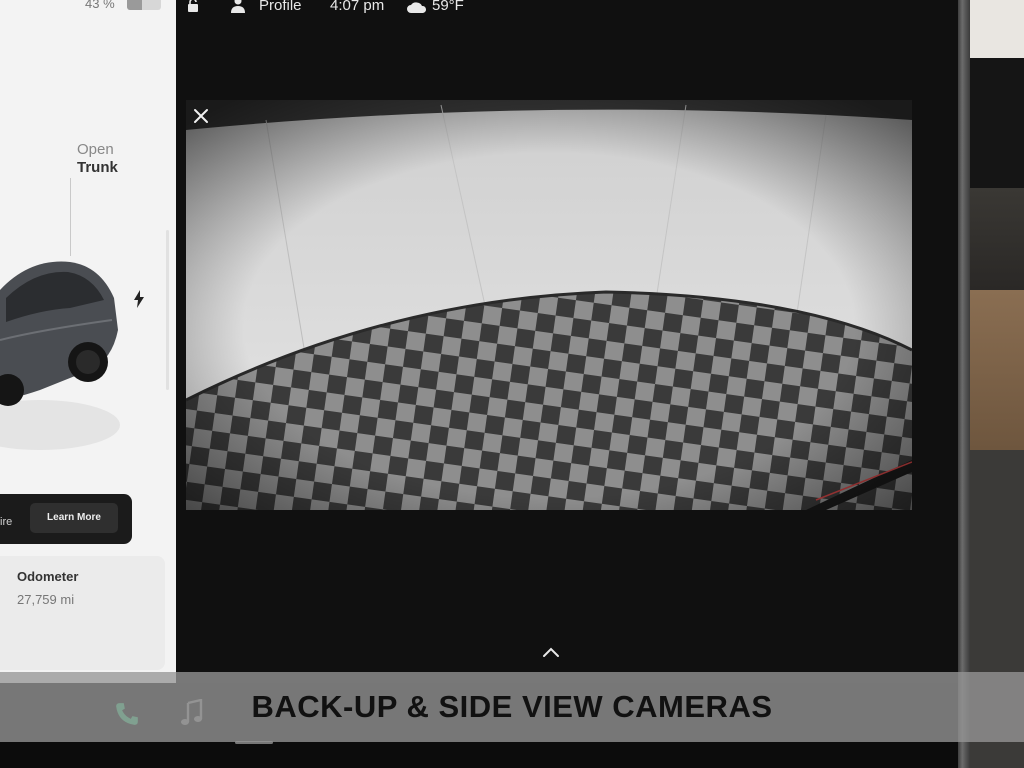 Image resolution: width=1024 pixels, height=768 pixels. What do you see at coordinates (6, 522) in the screenshot?
I see `promo-text: ire` at bounding box center [6, 522].